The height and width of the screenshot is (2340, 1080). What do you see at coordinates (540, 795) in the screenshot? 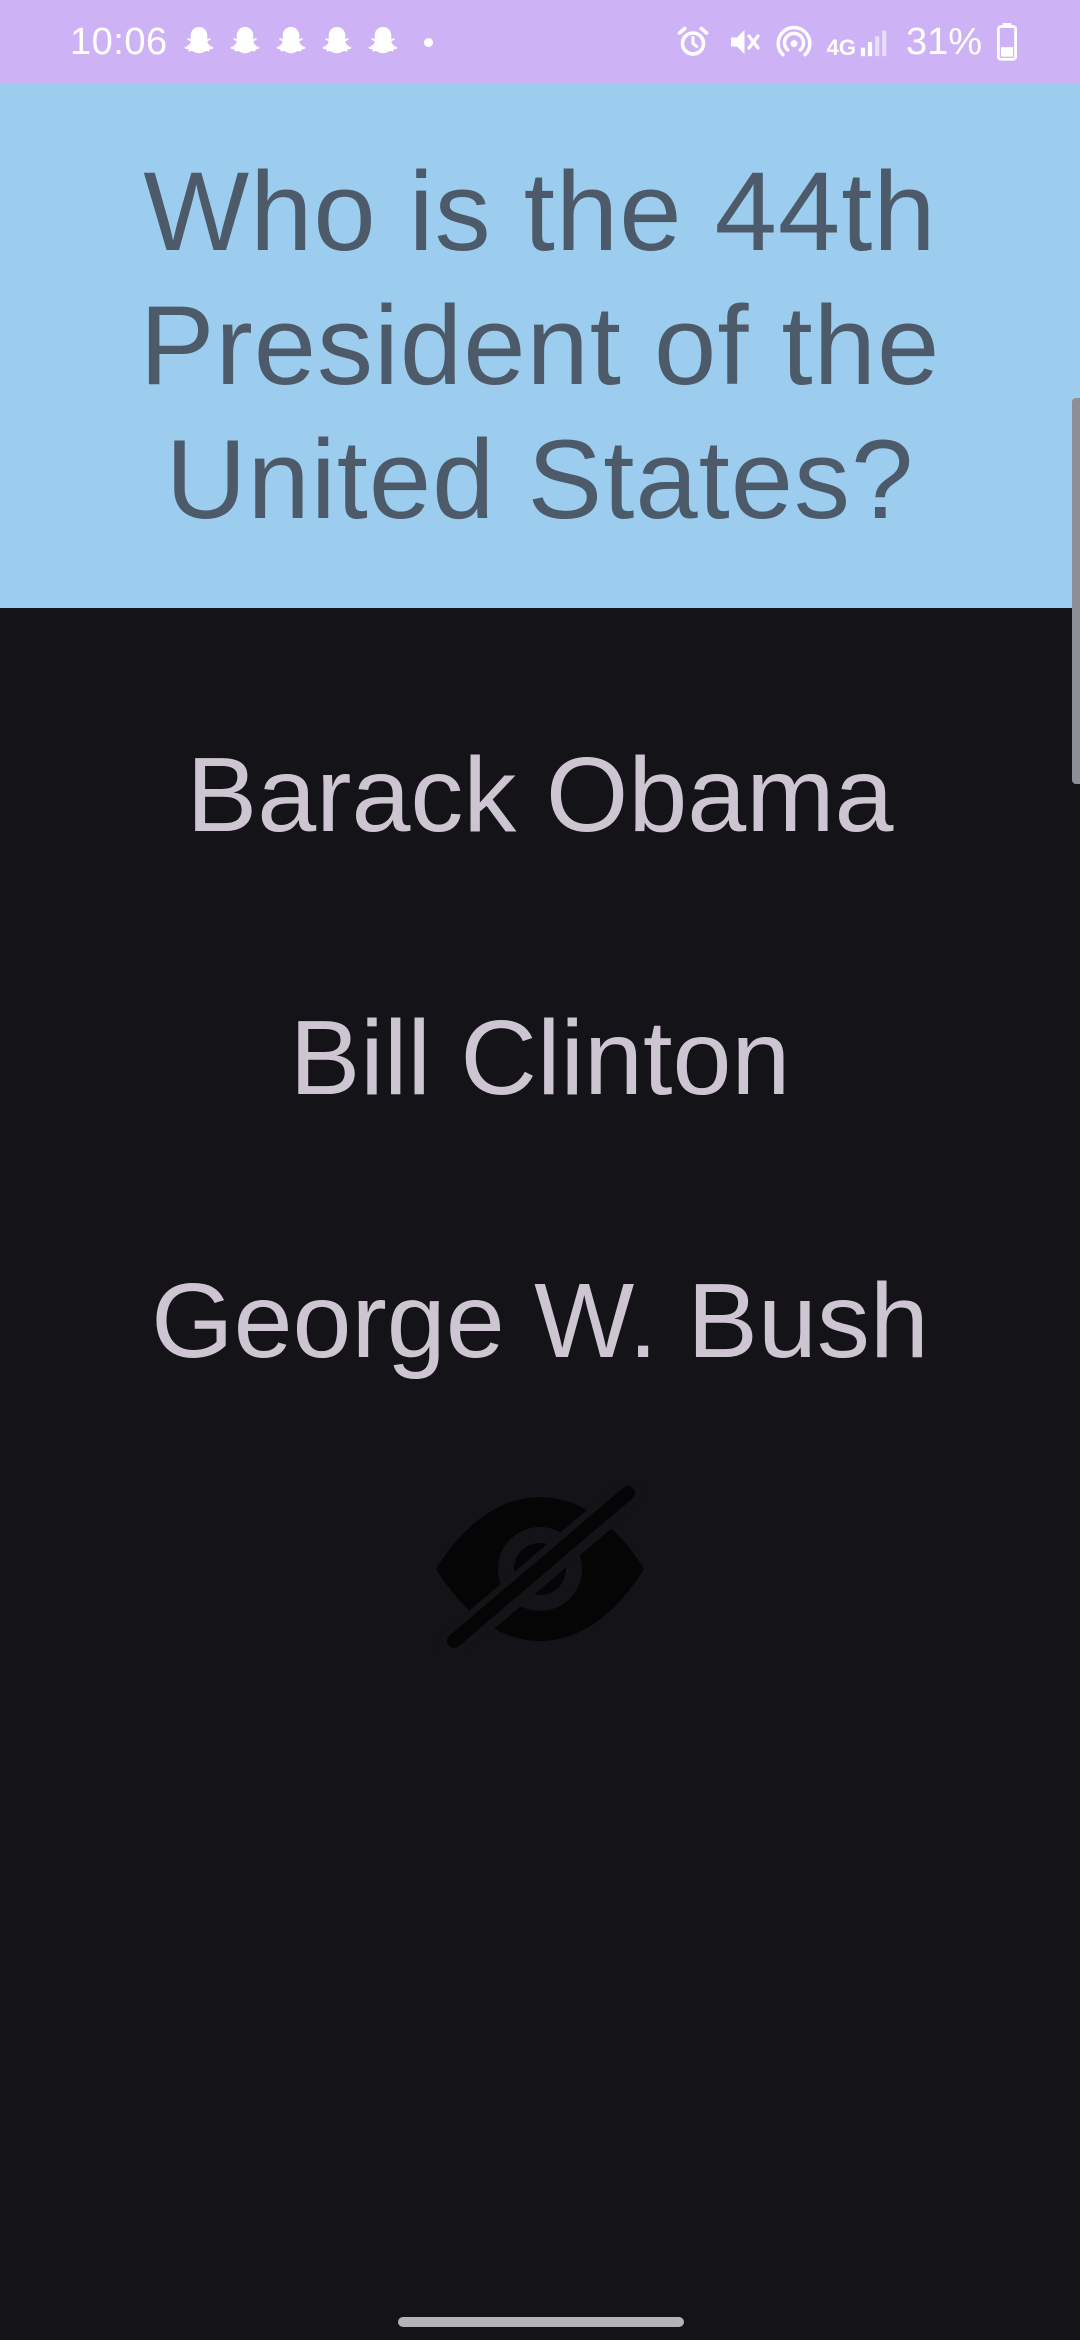
I see `answer-option: Barack Obama` at bounding box center [540, 795].